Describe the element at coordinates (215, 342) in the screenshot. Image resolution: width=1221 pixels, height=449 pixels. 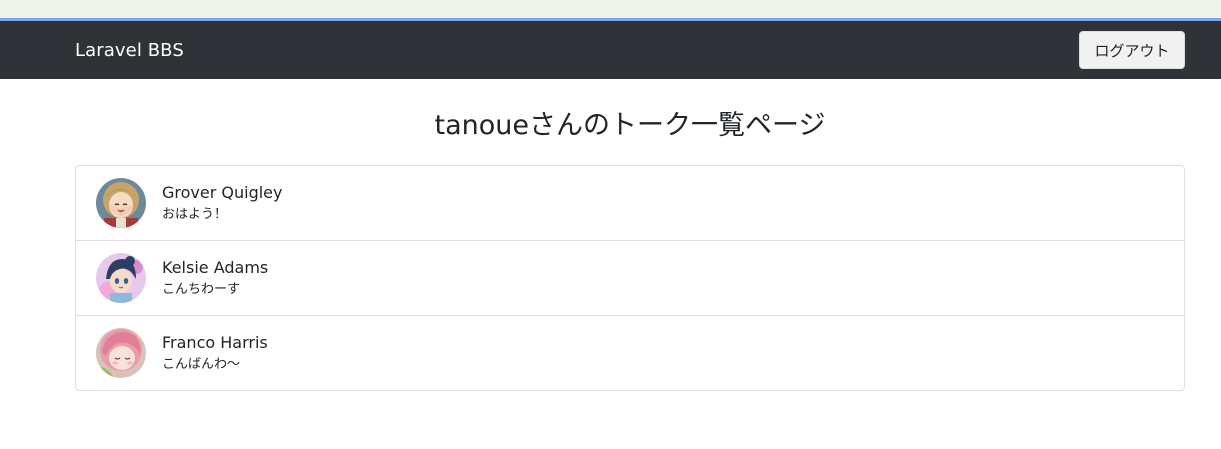
I see `user-name: Franco Harris` at that location.